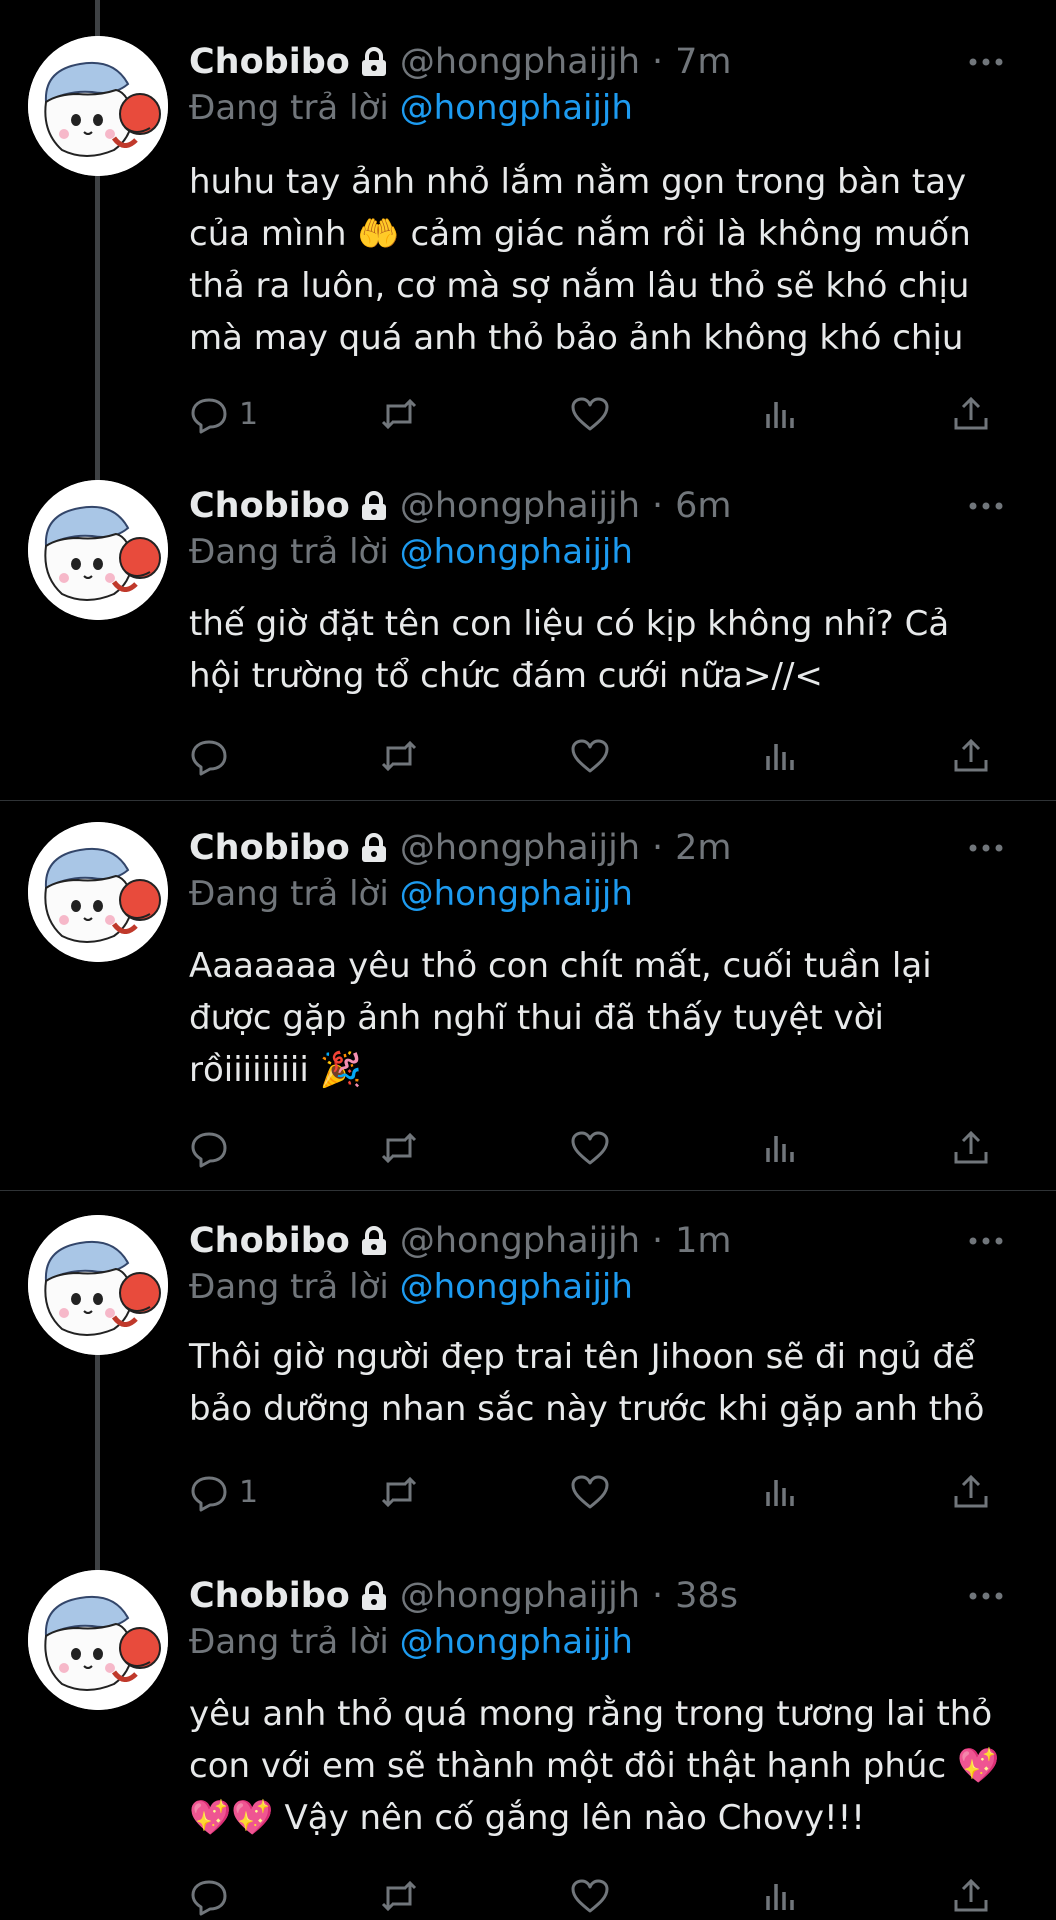 This screenshot has height=1920, width=1056. What do you see at coordinates (506, 676) in the screenshot?
I see `tweet-text-line: hội trường tổ chức đám cưới nữa>//<` at bounding box center [506, 676].